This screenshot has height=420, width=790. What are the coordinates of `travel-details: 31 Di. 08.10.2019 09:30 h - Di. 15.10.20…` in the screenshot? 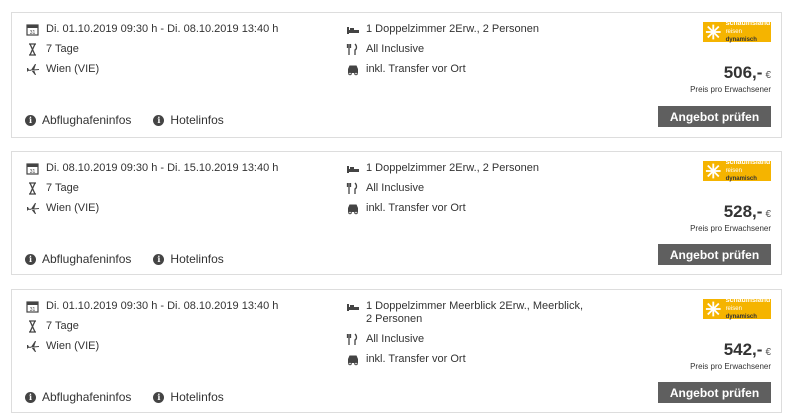 It's located at (186, 192).